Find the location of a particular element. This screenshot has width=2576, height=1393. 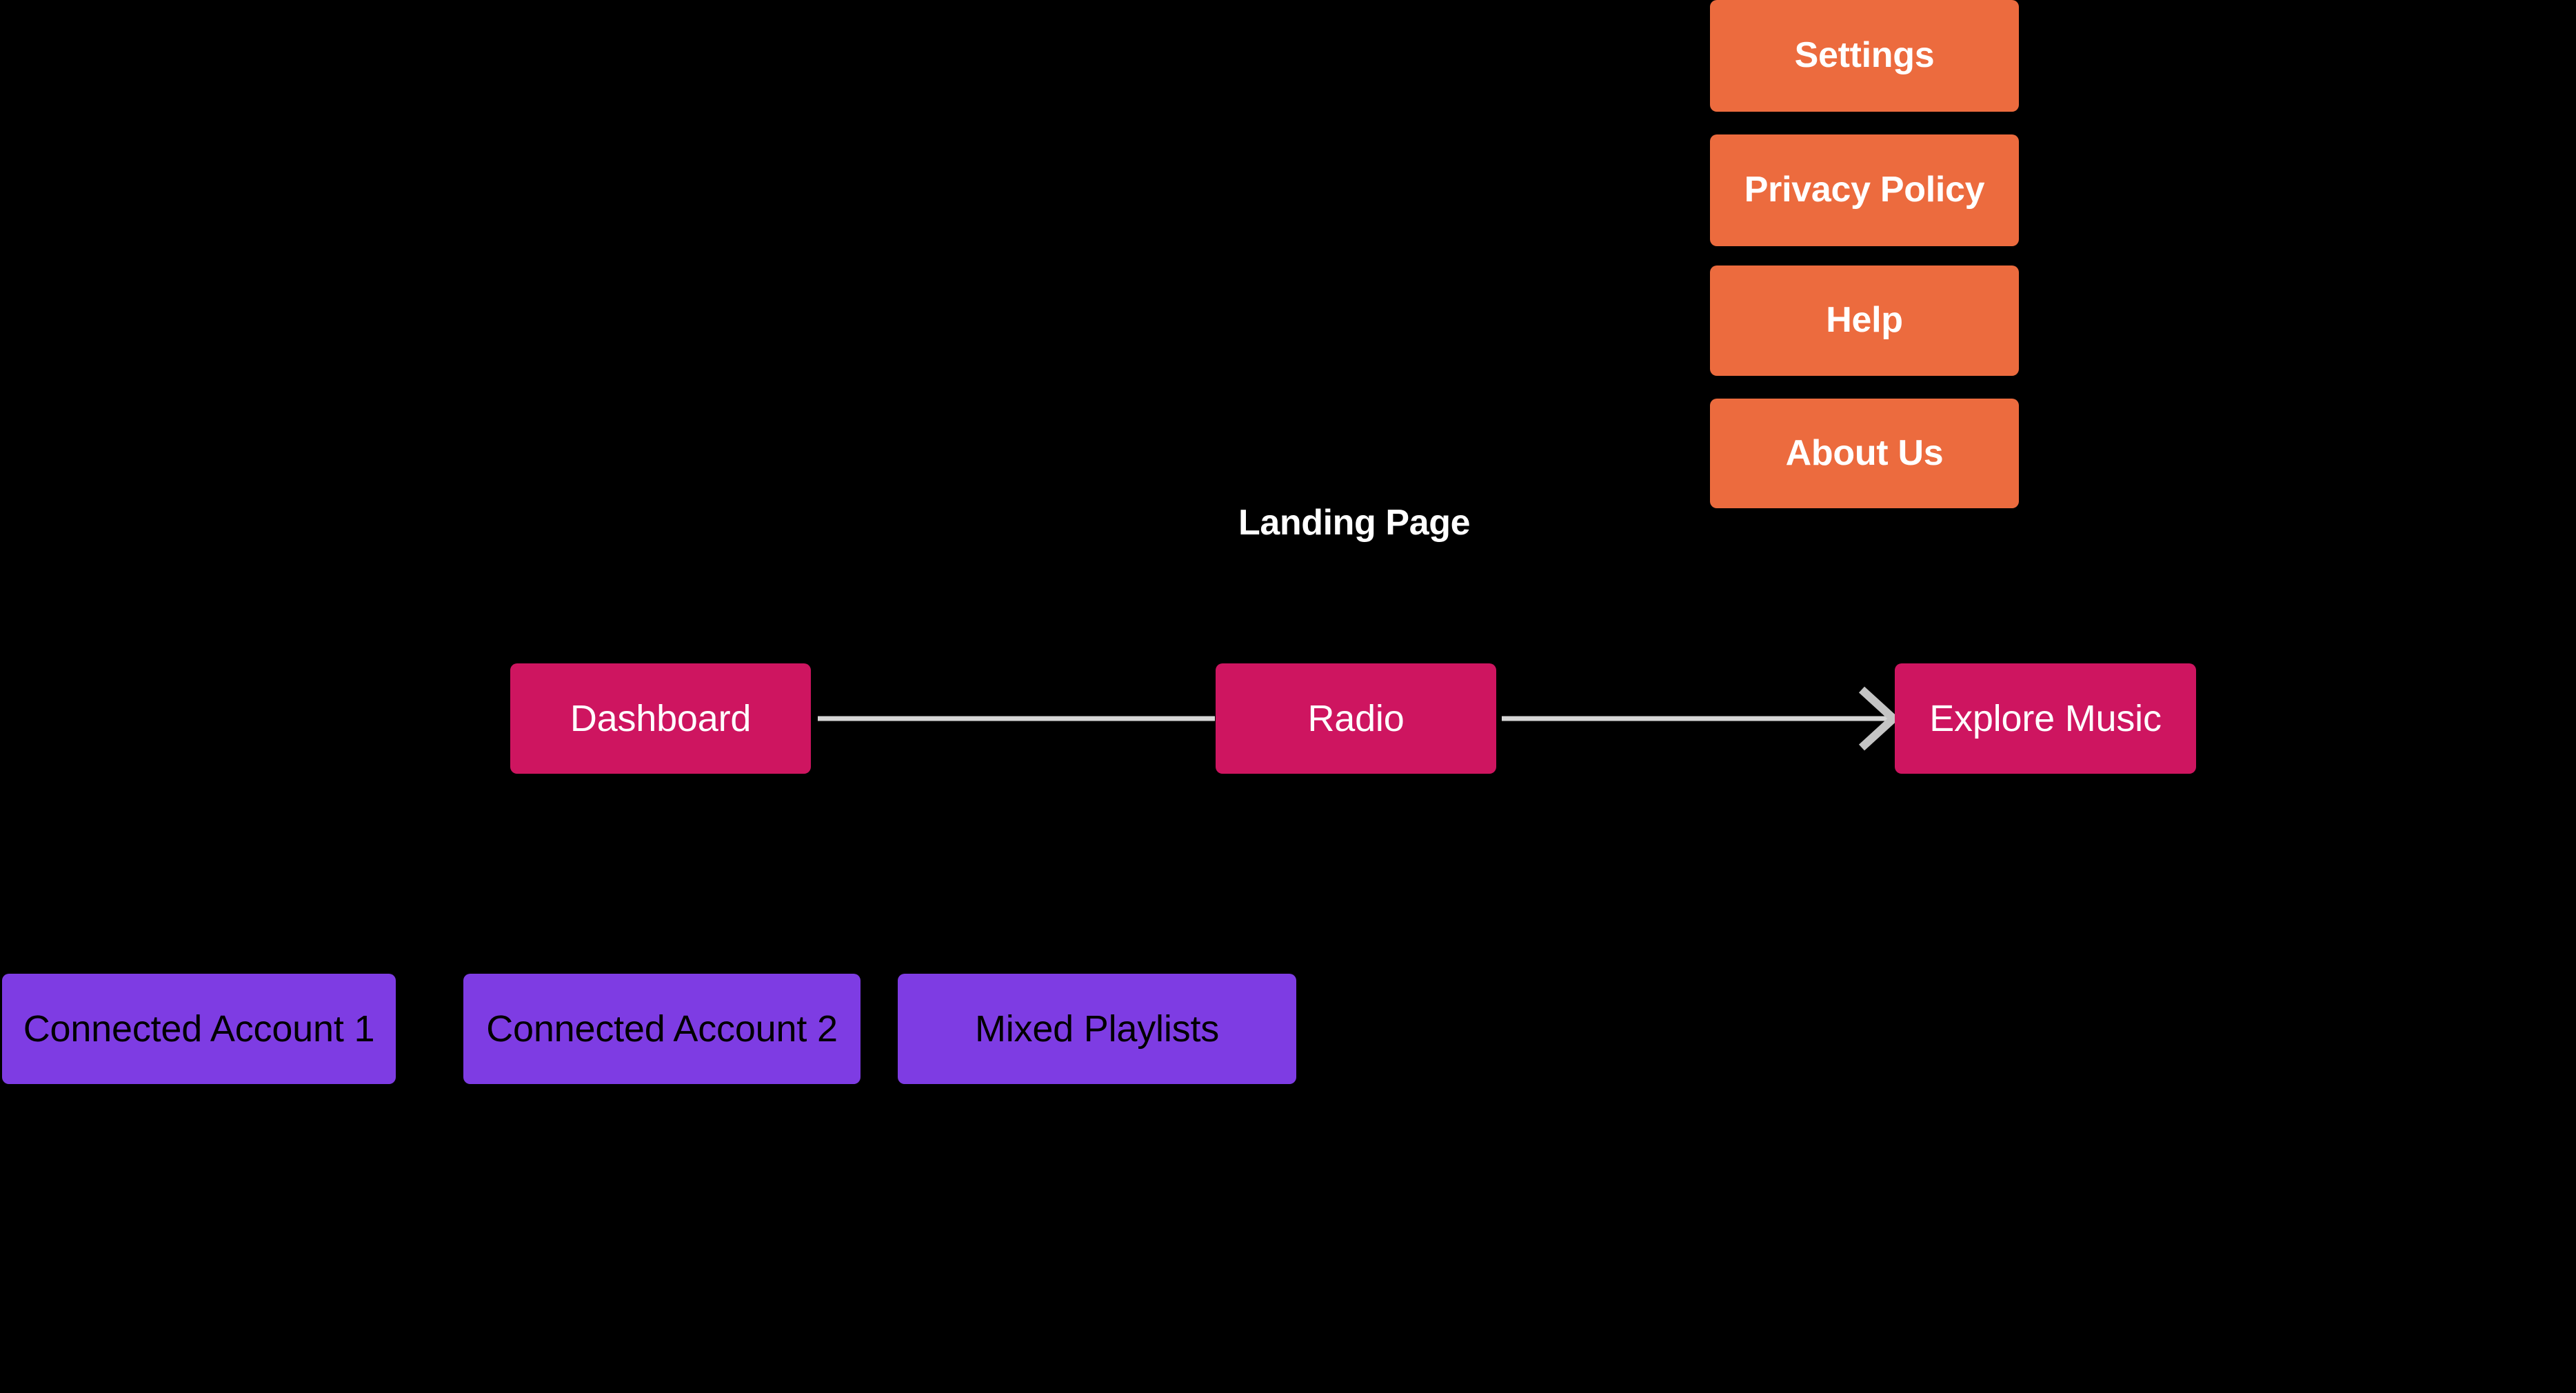

node-connected-account-1: Connected Account 1 is located at coordinates (199, 1029).